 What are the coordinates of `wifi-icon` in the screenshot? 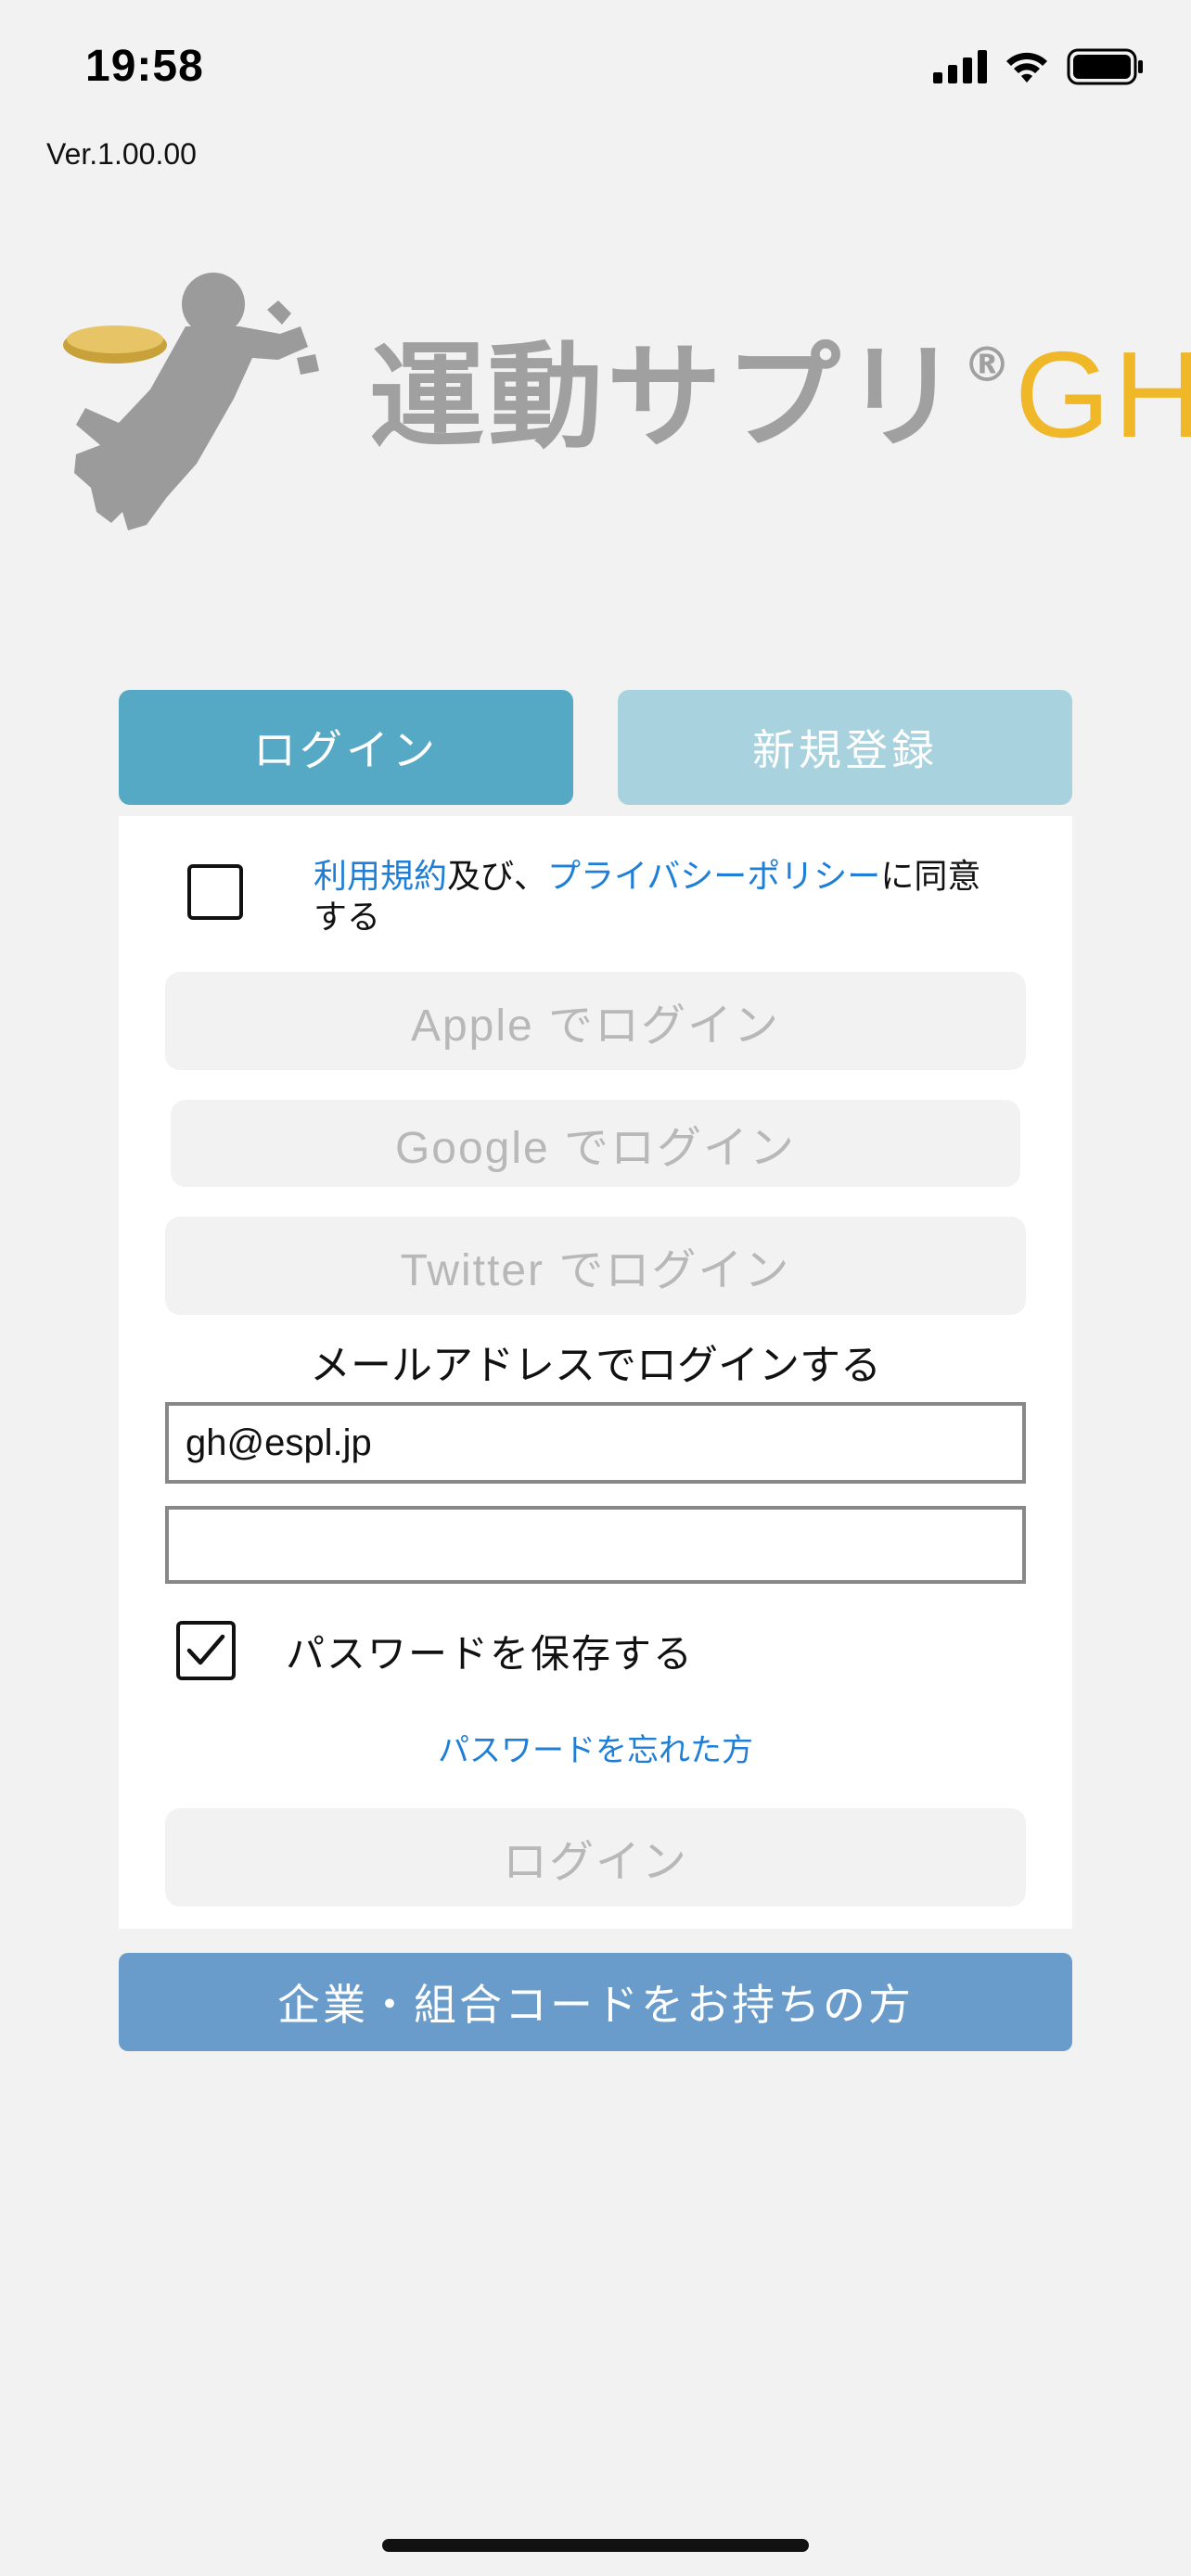 It's located at (1026, 67).